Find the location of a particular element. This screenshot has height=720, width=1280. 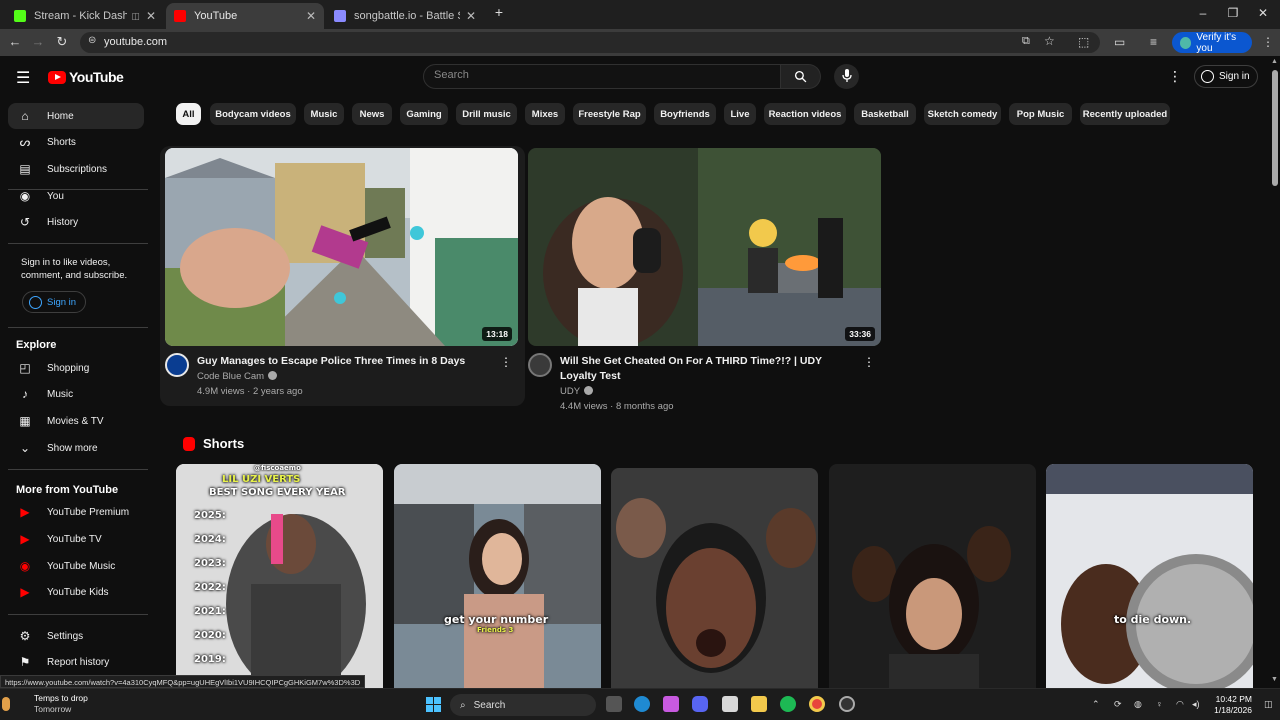

discord-icon is located at coordinates (700, 704).